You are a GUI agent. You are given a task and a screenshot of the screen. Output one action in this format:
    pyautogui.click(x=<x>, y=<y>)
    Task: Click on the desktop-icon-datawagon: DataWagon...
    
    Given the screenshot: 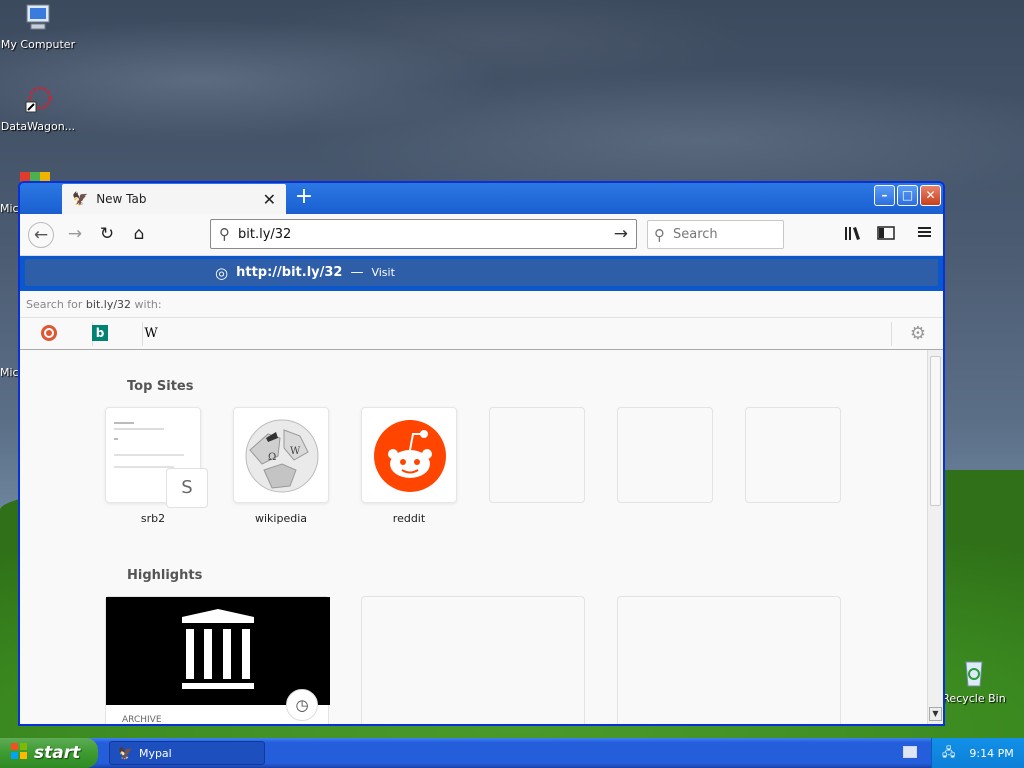 What is the action you would take?
    pyautogui.click(x=38, y=108)
    